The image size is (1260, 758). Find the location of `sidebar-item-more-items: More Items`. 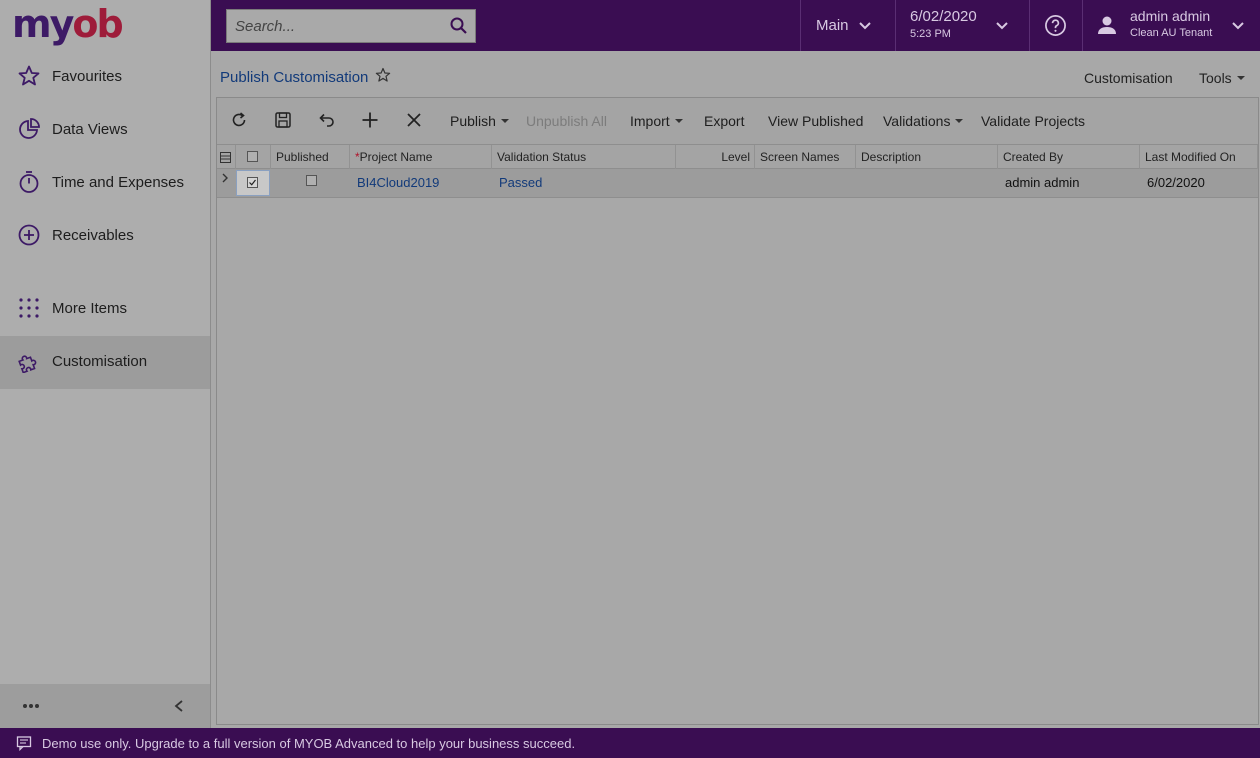

sidebar-item-more-items: More Items is located at coordinates (105, 309).